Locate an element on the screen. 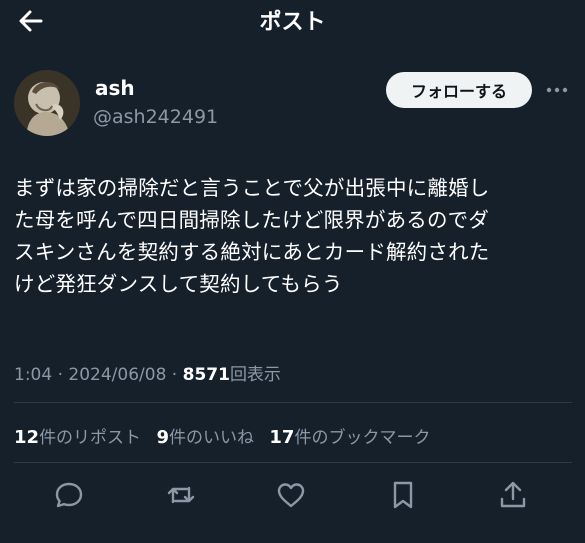  repost-stat: 12件のリポスト is located at coordinates (78, 437).